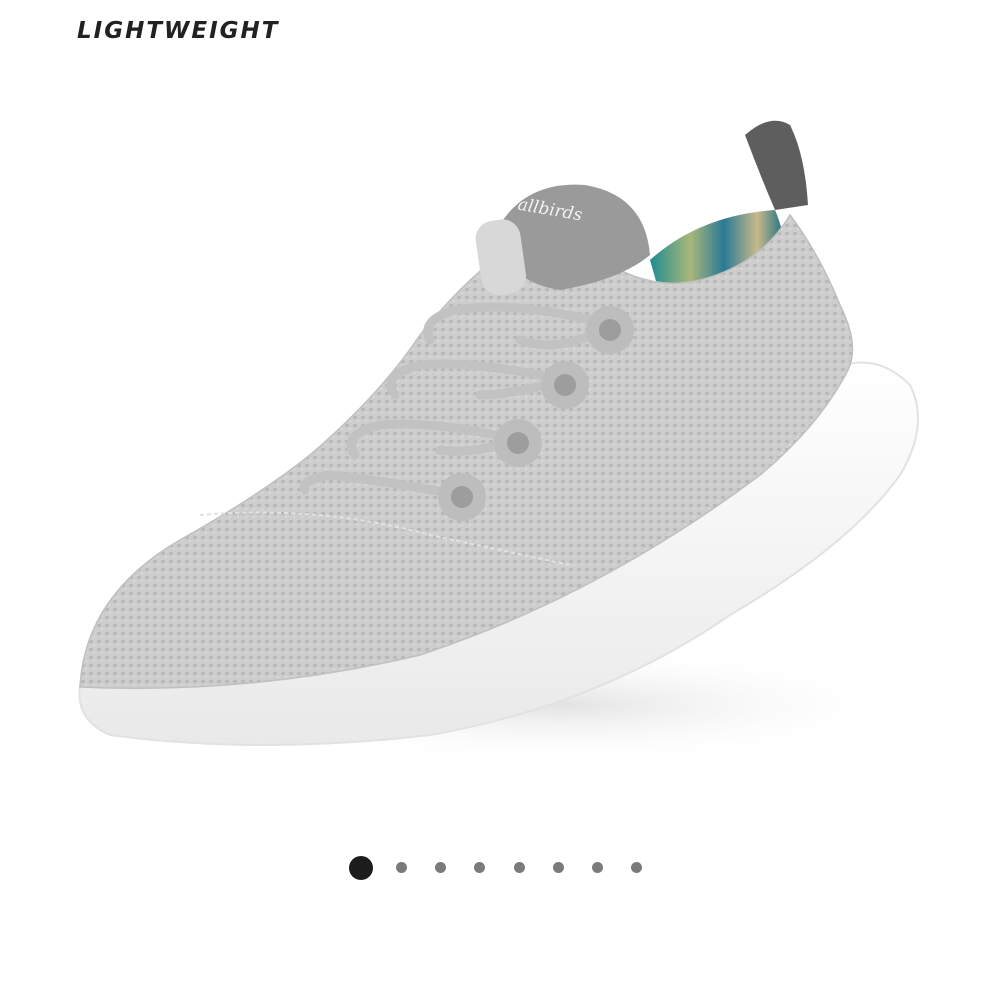 The height and width of the screenshot is (1000, 1000). I want to click on product-badge: LIGHTWEIGHT, so click(178, 31).